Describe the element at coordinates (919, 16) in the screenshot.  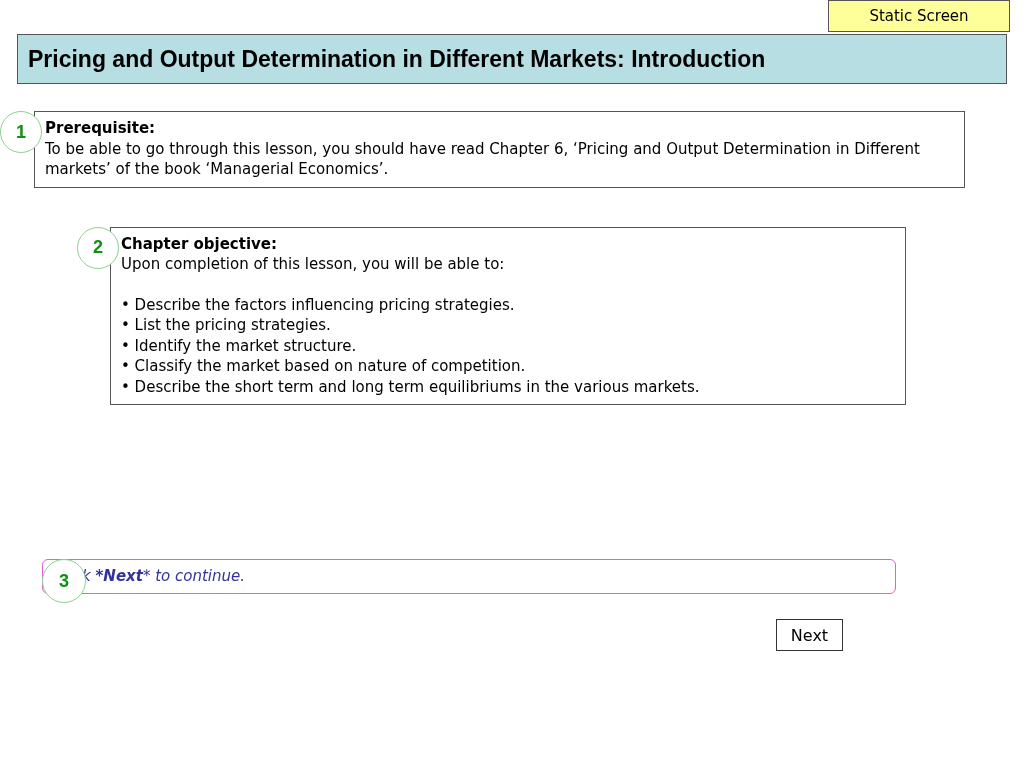
I see `screen-type-label: Static Screen` at that location.